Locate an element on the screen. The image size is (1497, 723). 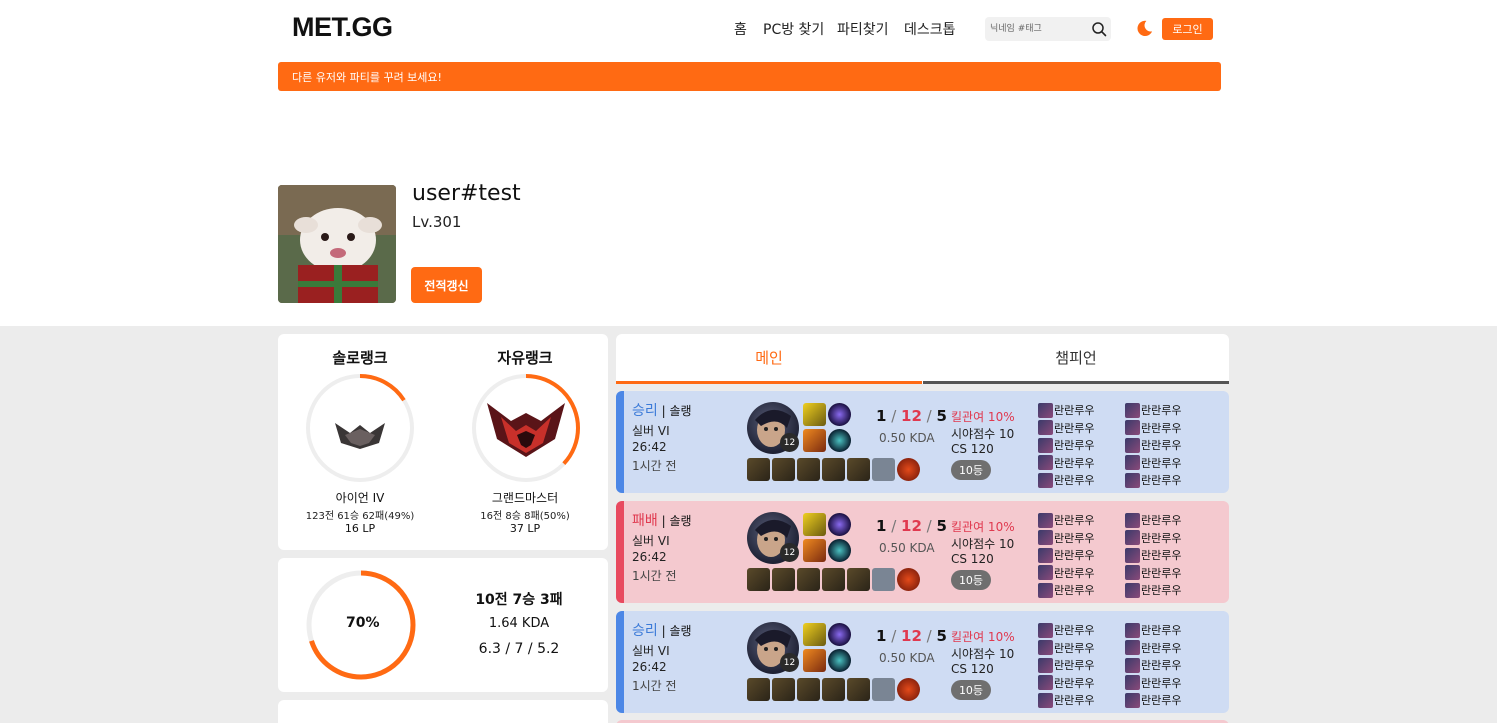
nav-desktop: 데스크톱 is located at coordinates (930, 29).